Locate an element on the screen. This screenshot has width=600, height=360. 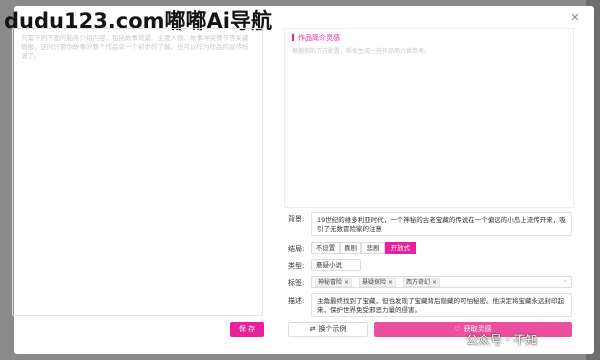
ending-option-comedy: 喜剧 is located at coordinates (350, 248).